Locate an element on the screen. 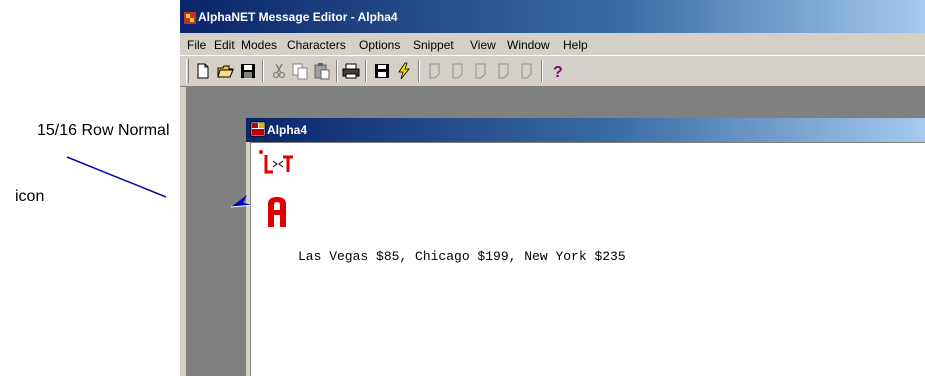 The width and height of the screenshot is (925, 376). menu-view: View is located at coordinates (483, 45).